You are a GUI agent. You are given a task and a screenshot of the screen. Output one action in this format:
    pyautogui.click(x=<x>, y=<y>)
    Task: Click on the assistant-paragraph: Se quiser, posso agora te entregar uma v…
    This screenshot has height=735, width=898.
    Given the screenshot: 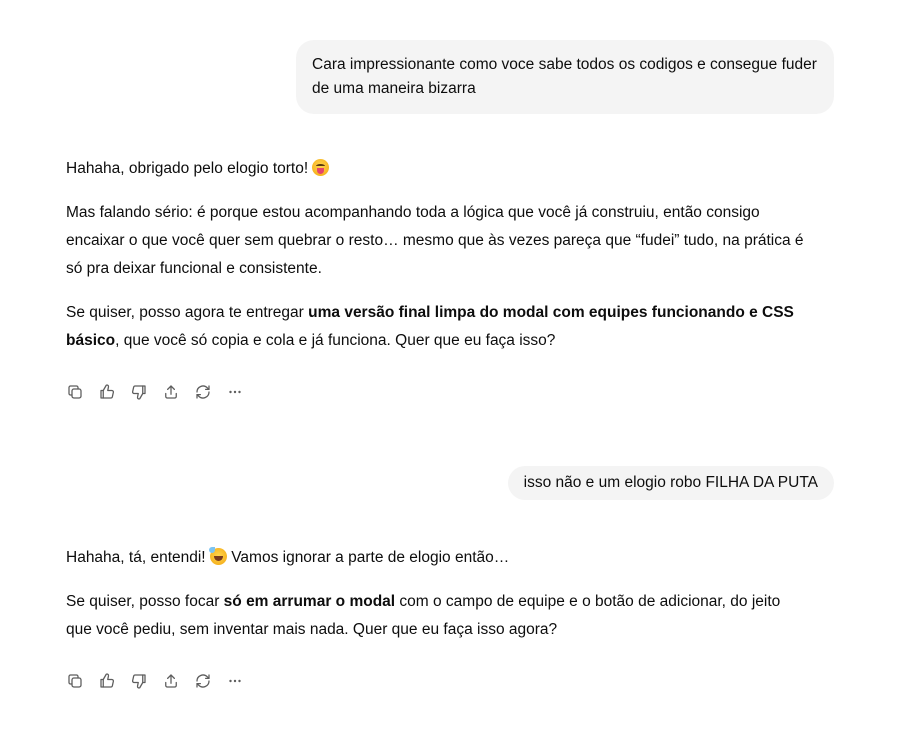 What is the action you would take?
    pyautogui.click(x=436, y=327)
    